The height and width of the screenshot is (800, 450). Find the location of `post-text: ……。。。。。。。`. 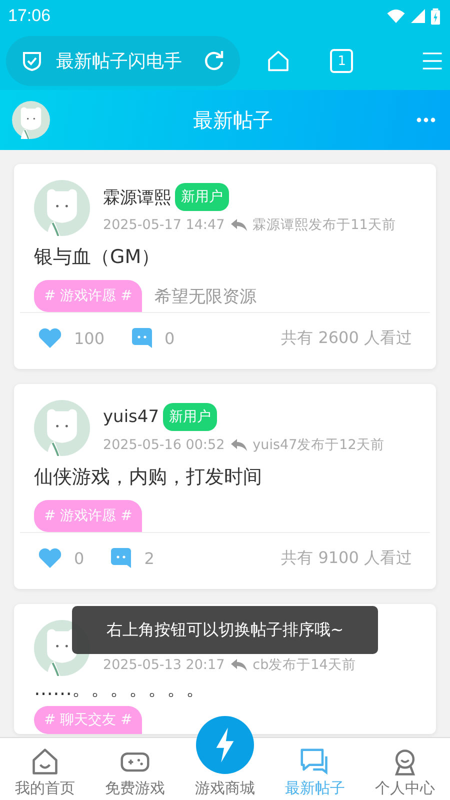

post-text: ……。。。。。。。 is located at coordinates (119, 689).